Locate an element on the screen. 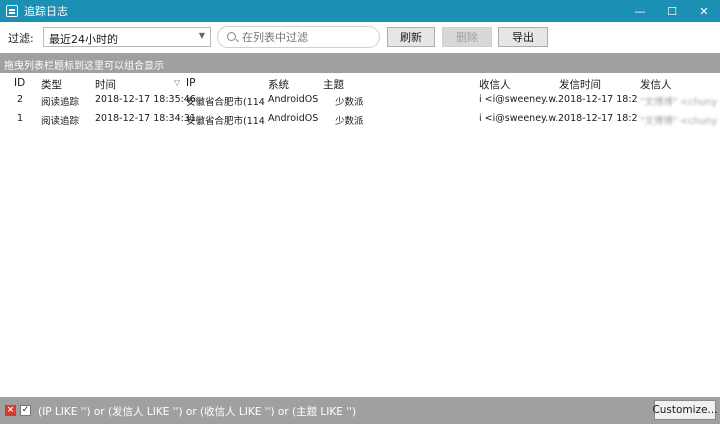  title-bar: 追踪日志 — ☐ ✕ is located at coordinates (360, 11).